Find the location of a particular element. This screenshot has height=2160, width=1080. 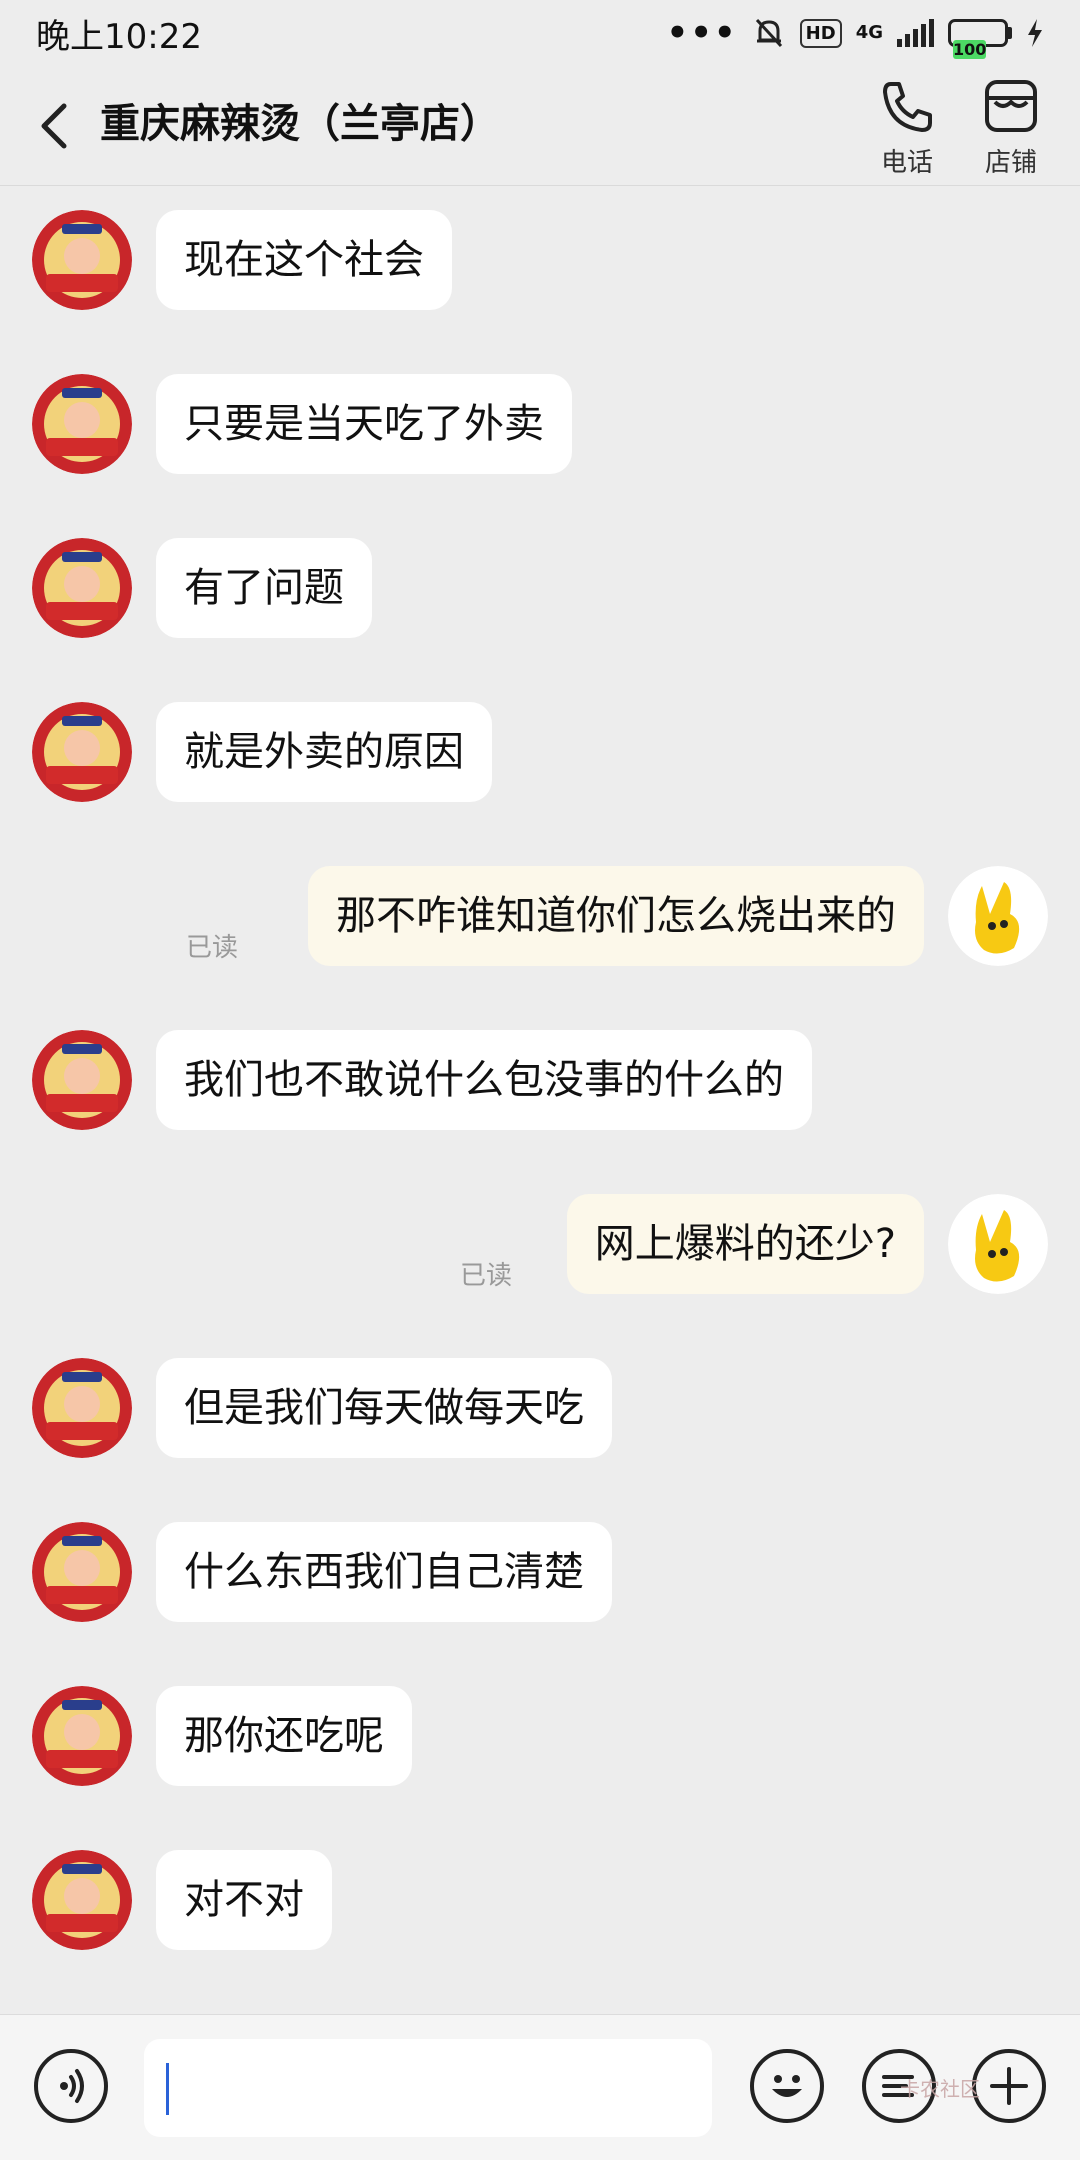

message-row: 那不咋谁知道你们怎么烧出来的 已读 is located at coordinates (540, 916).